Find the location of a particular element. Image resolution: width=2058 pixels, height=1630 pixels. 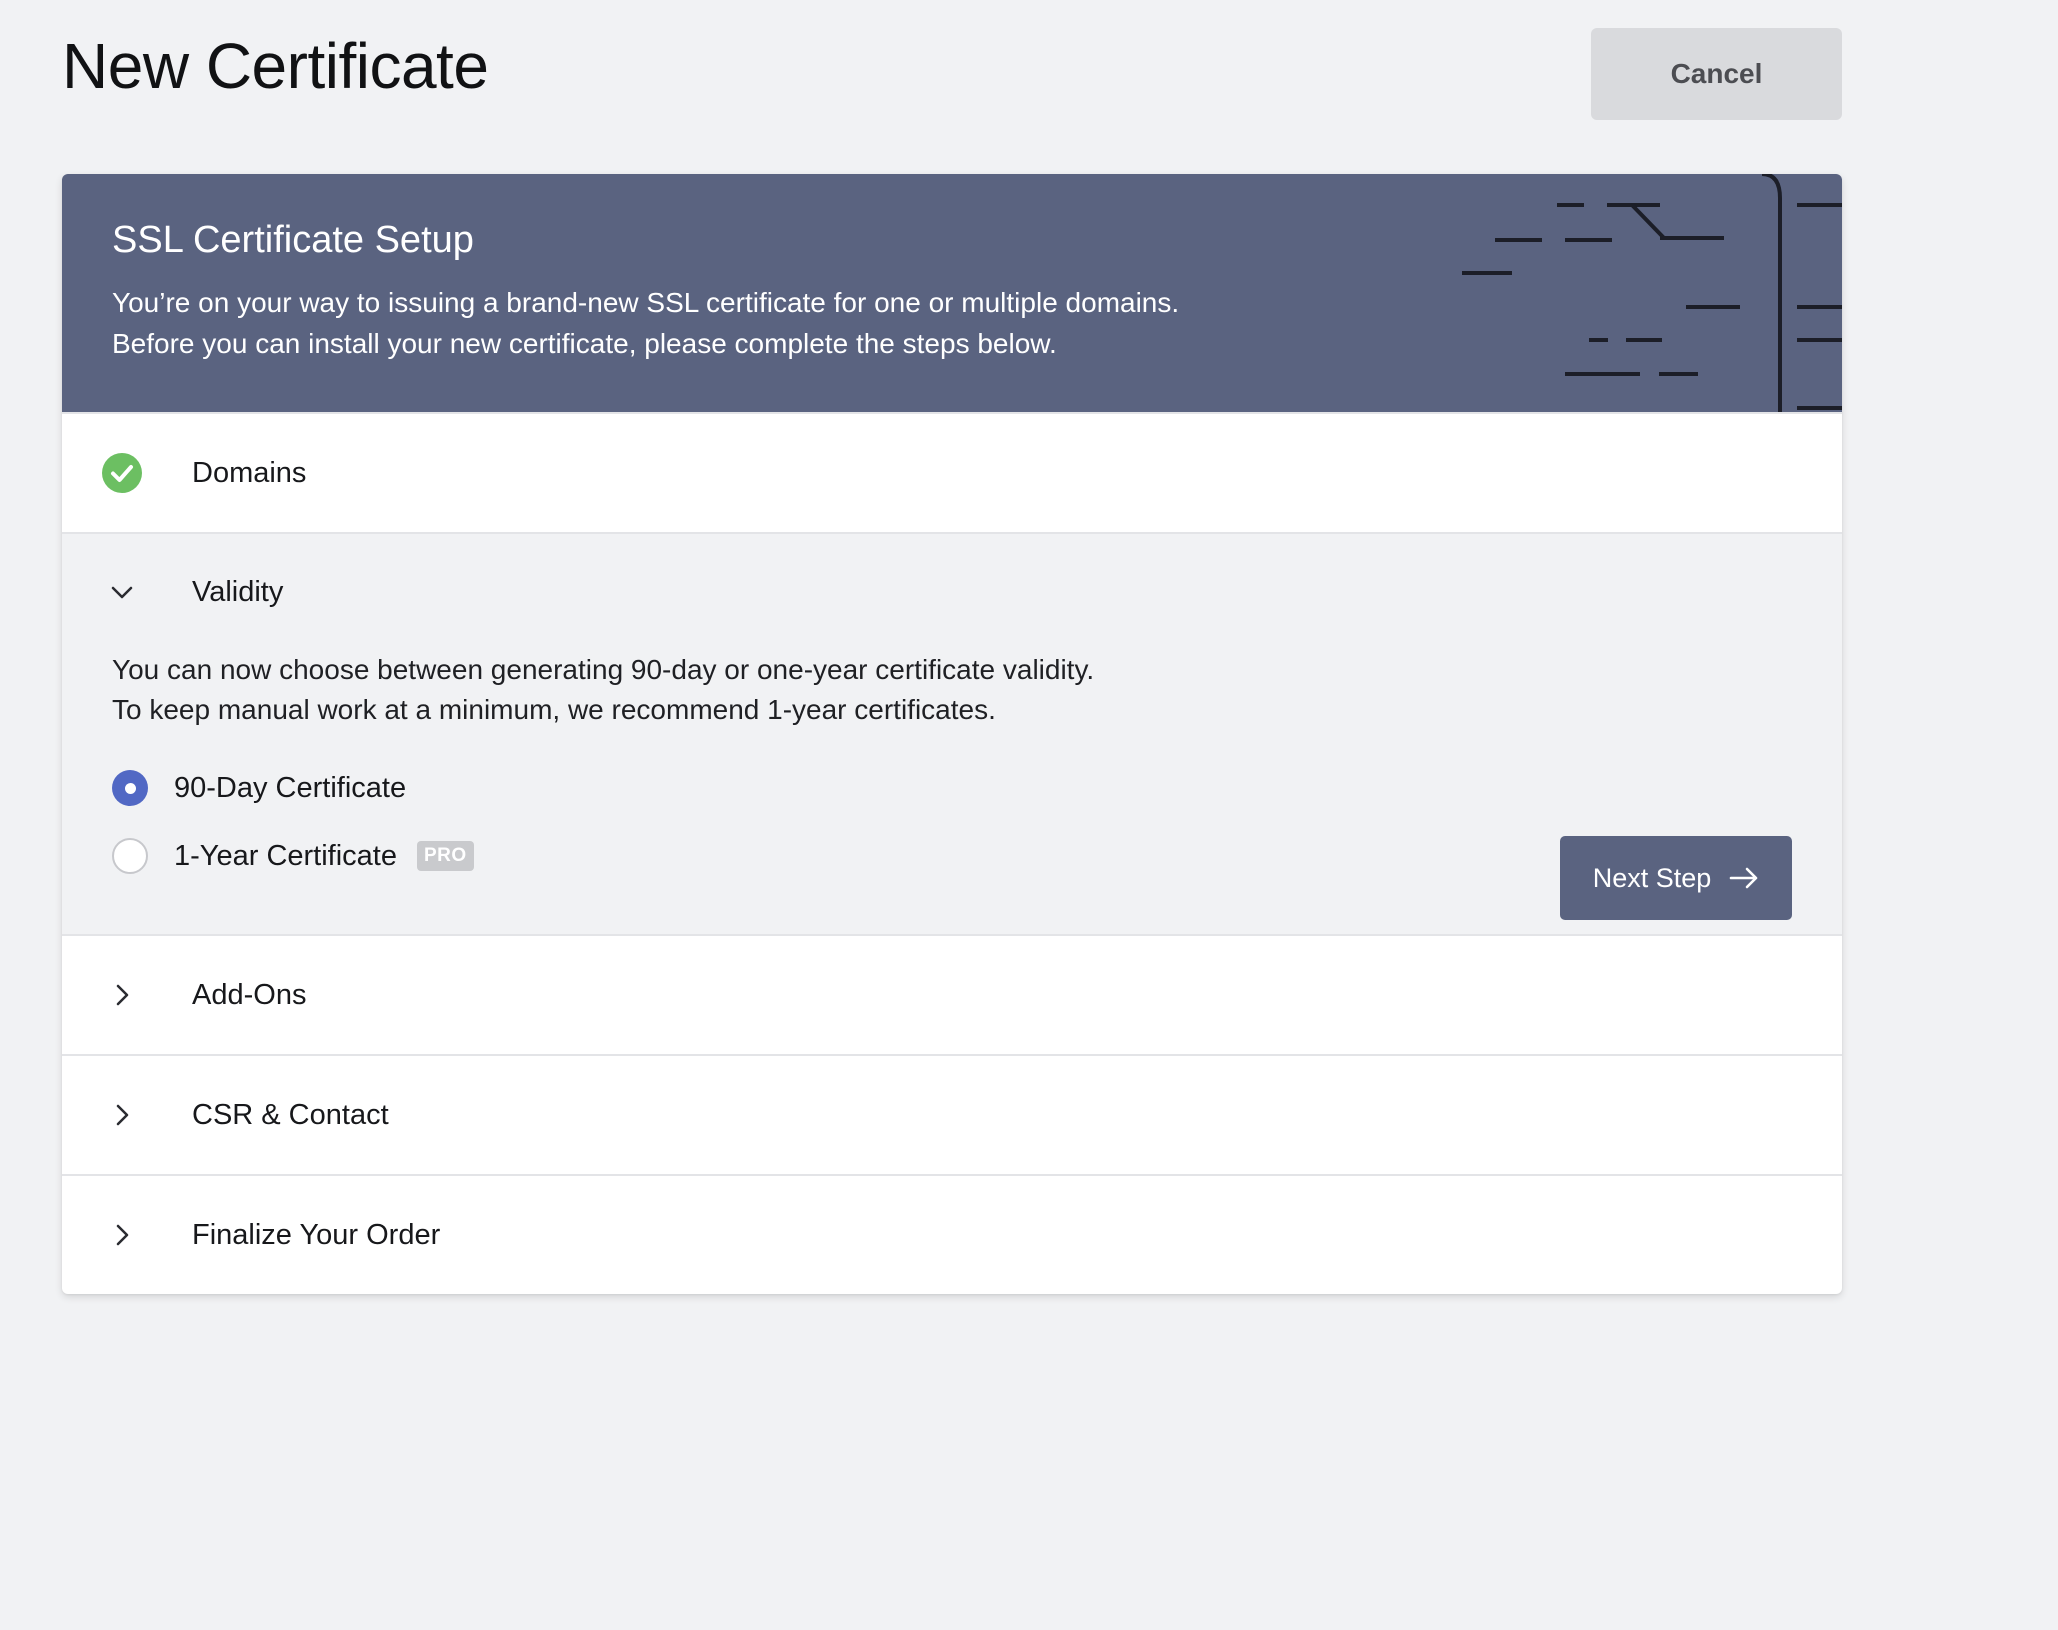

option-1-year: 1-Year Certificate PRO is located at coordinates (952, 856).